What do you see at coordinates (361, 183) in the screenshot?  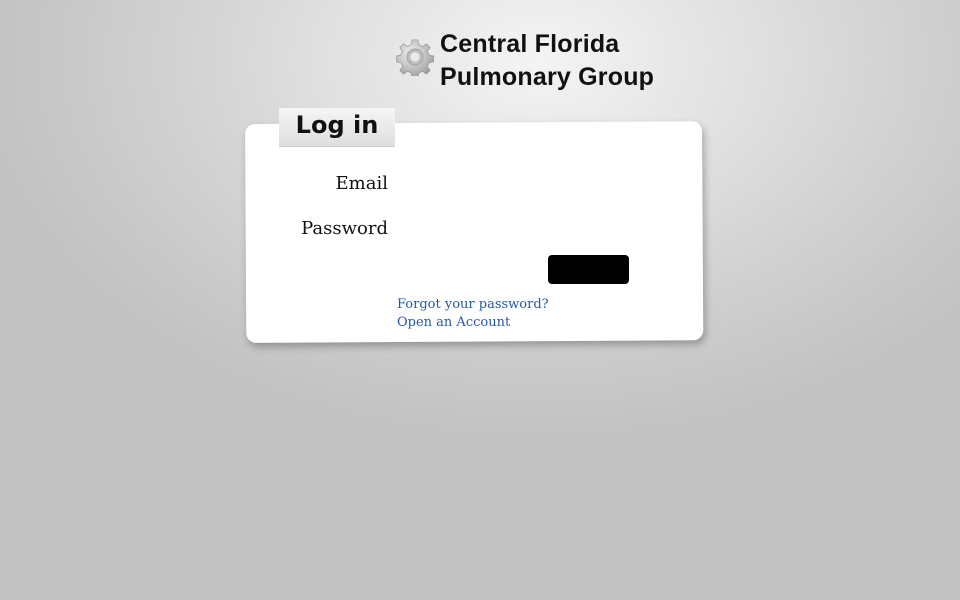 I see `email-label: Email` at bounding box center [361, 183].